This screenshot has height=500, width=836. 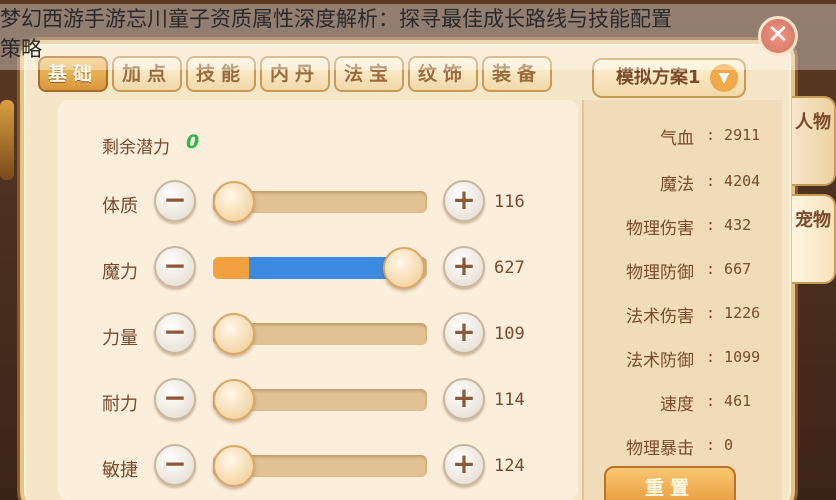 I want to click on stat-value: 116, so click(x=509, y=202).